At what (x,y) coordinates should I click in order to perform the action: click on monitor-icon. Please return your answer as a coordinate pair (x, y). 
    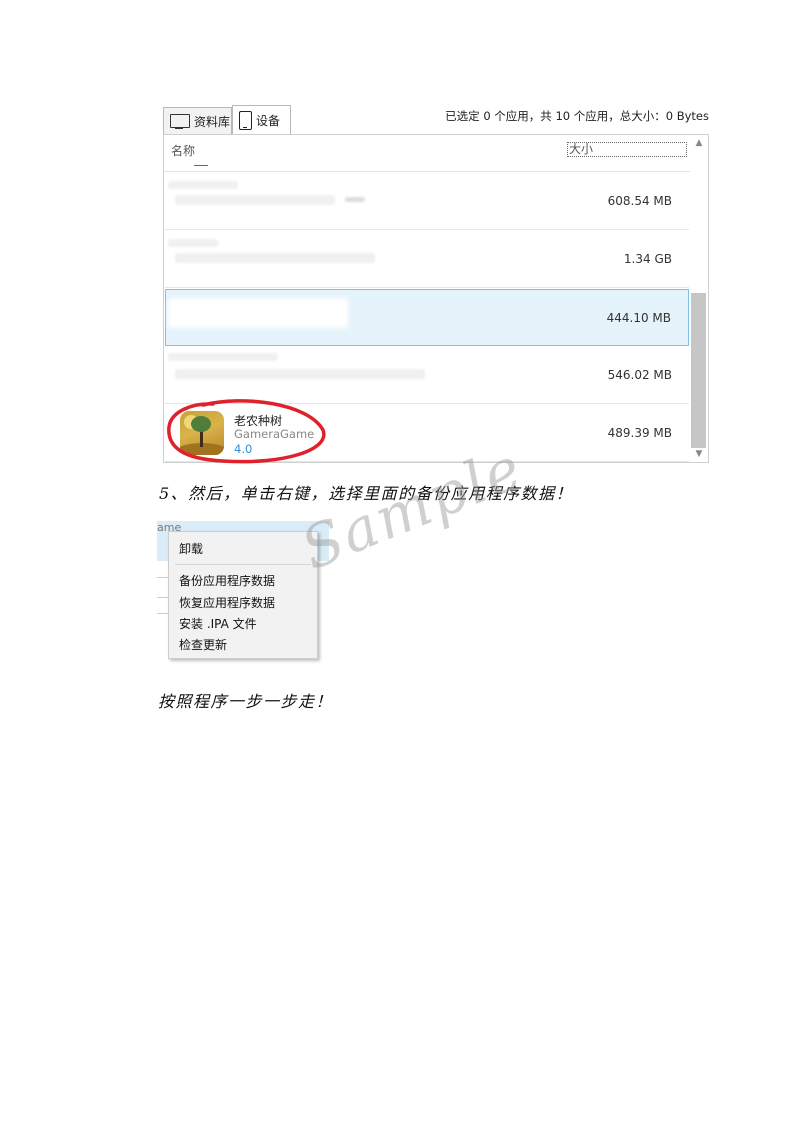
    Looking at the image, I should click on (180, 121).